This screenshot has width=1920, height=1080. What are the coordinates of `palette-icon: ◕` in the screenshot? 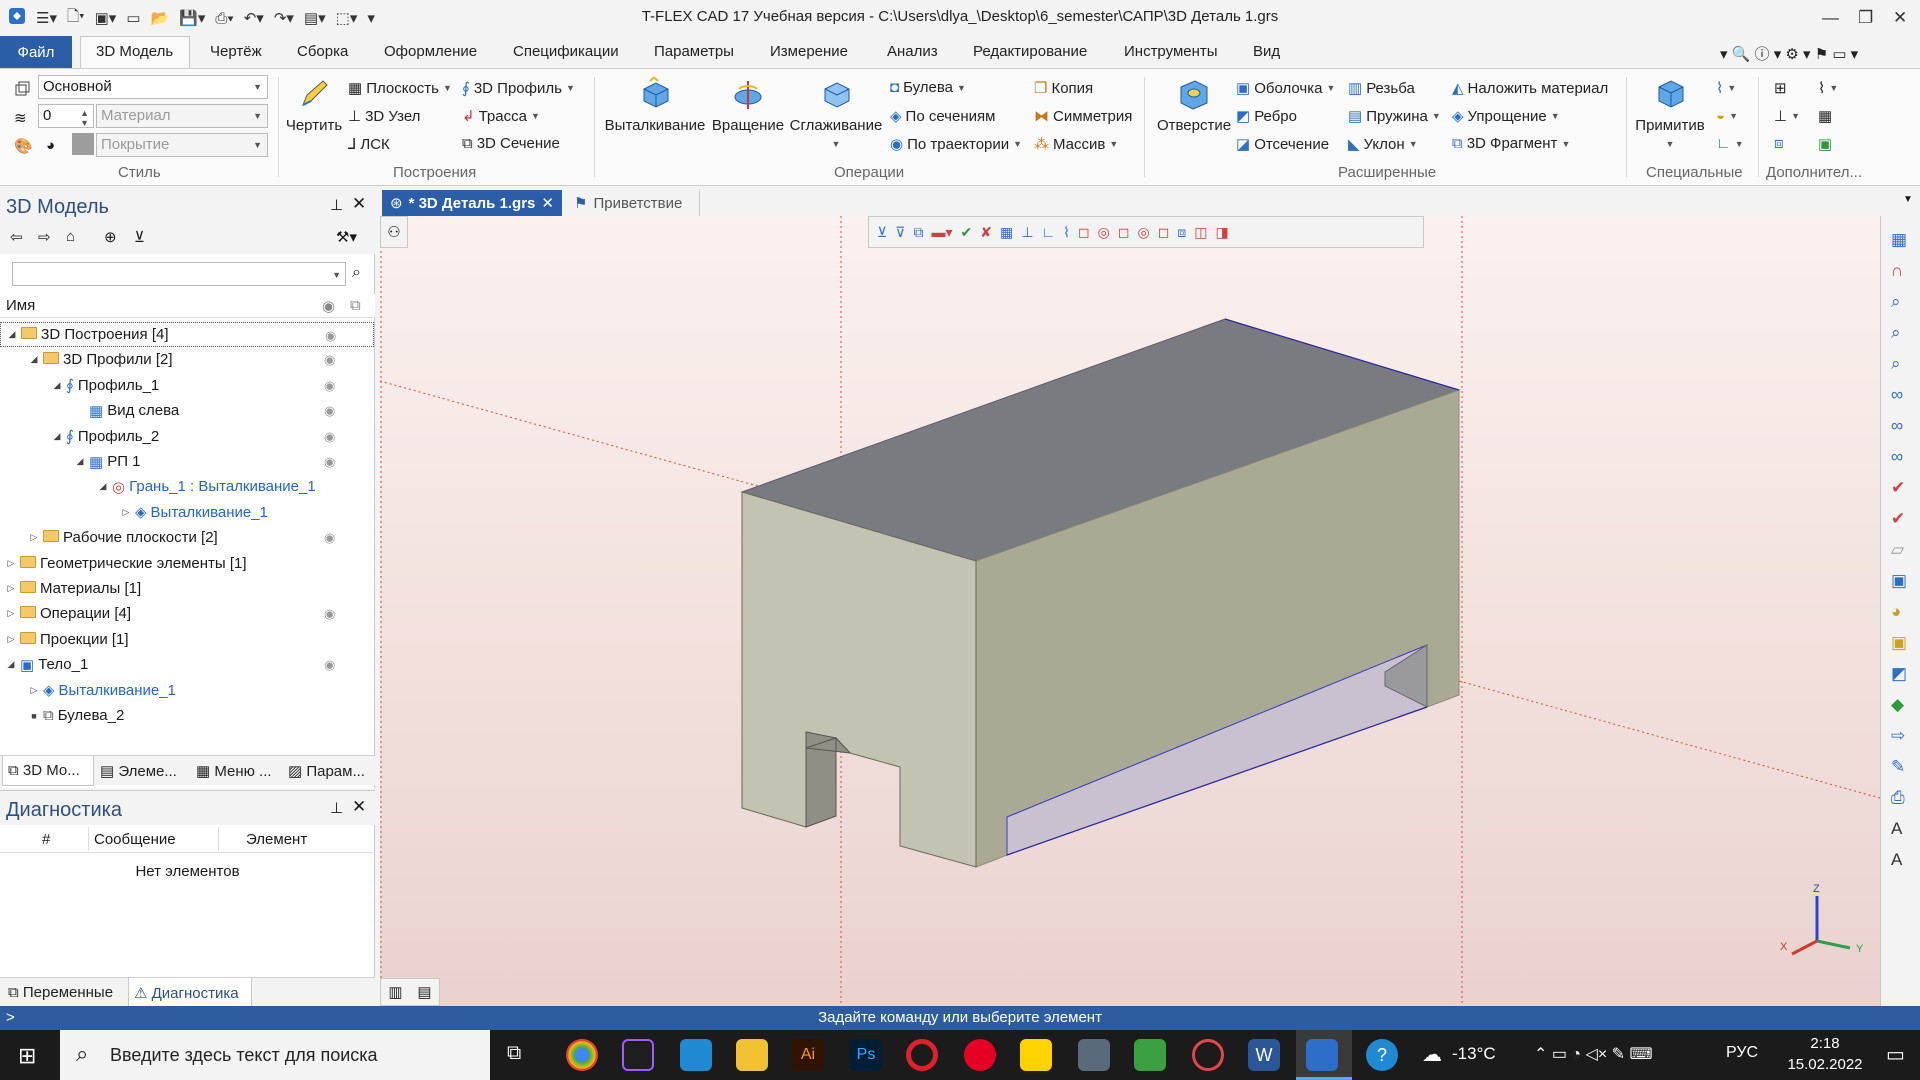 It's located at (50, 145).